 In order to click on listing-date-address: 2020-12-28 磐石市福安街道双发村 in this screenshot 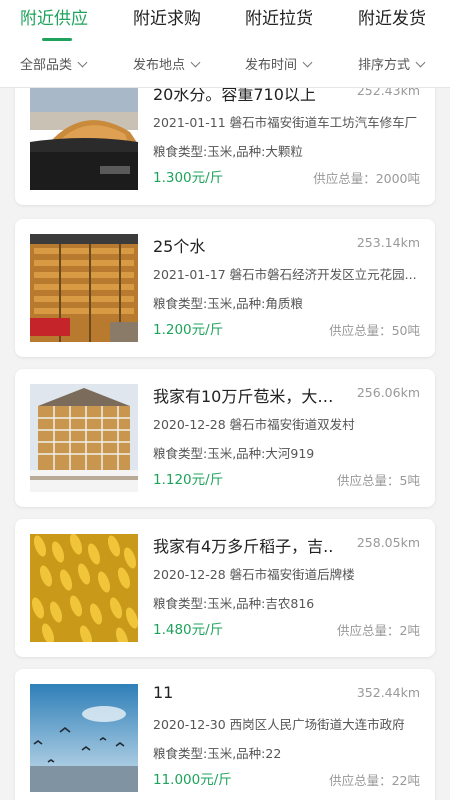, I will do `click(254, 424)`.